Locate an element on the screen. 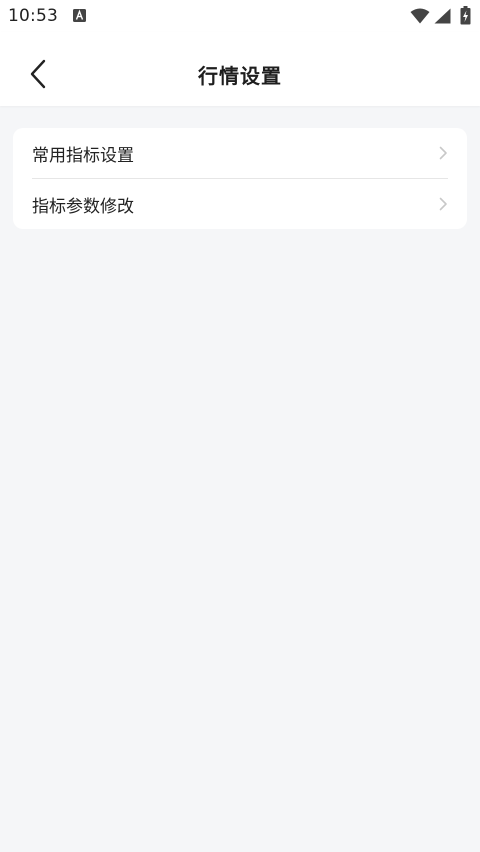 Image resolution: width=480 pixels, height=852 pixels. status-bar: 10:53 is located at coordinates (240, 16).